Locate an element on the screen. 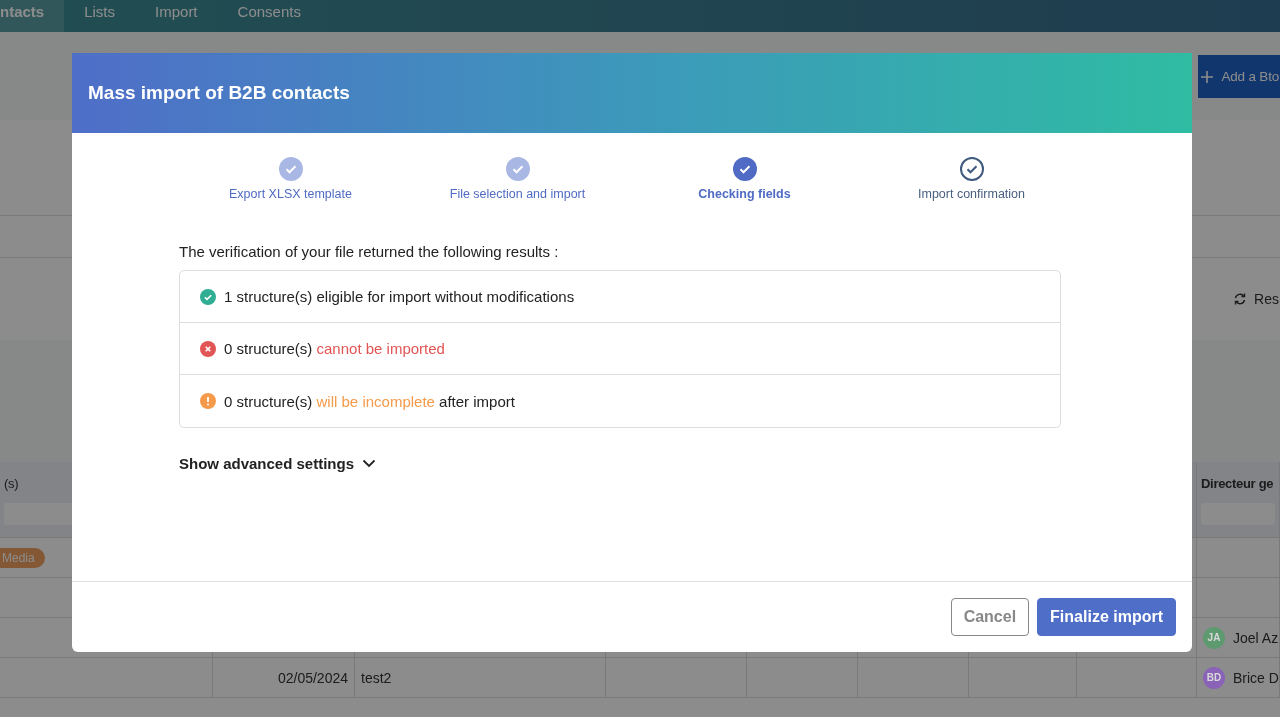  reset-button: Res is located at coordinates (1256, 299).